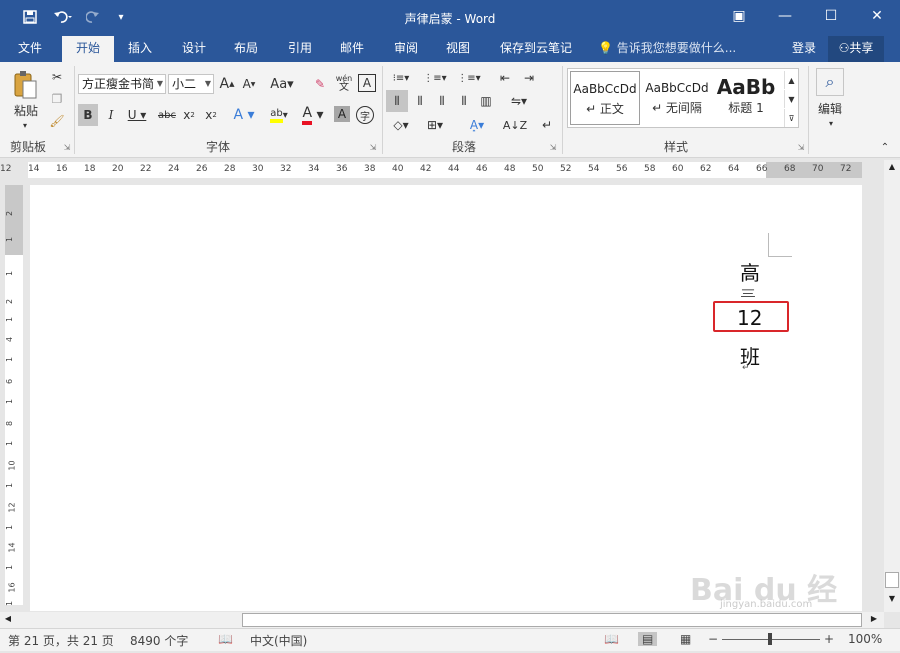 The image size is (900, 653). Describe the element at coordinates (801, 147) in the screenshot. I see `styles-launcher-icon: ⇲` at that location.